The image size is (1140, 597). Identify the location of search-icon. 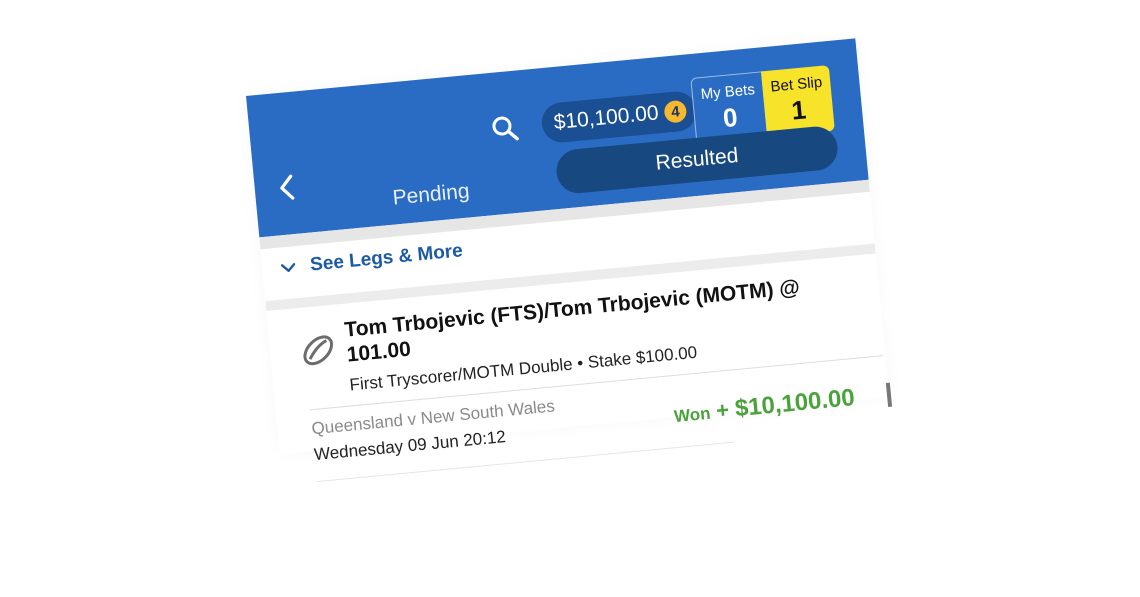
(505, 128).